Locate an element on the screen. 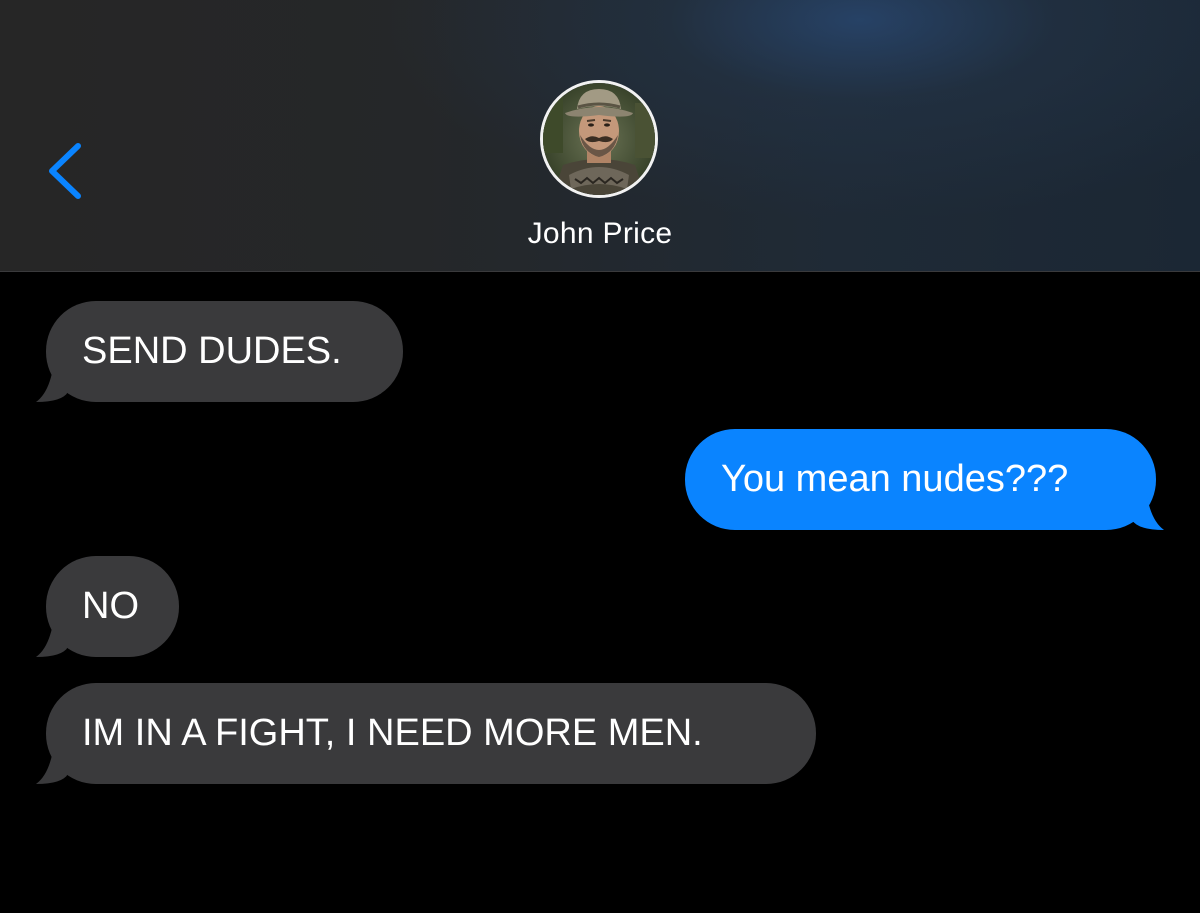  contact-name: John Price is located at coordinates (600, 234).